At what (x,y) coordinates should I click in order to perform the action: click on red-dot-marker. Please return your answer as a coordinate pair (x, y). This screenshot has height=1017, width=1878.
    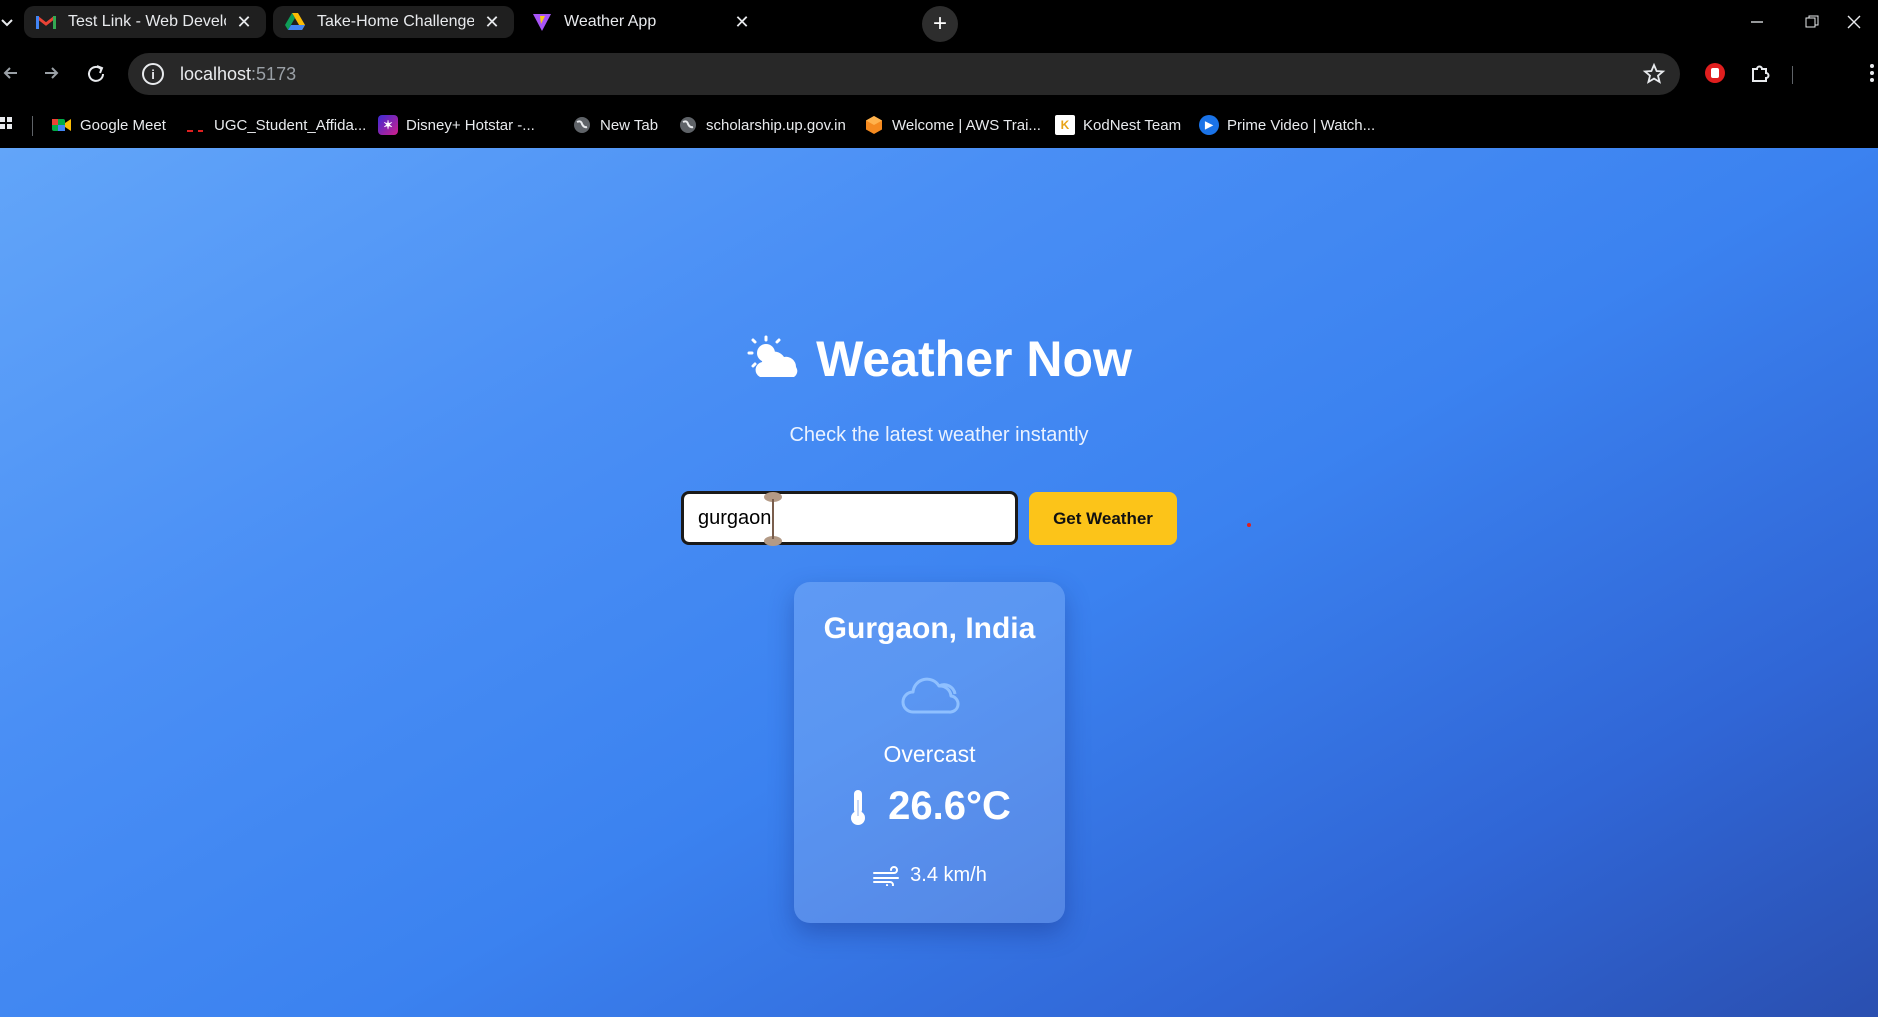
    Looking at the image, I should click on (1249, 525).